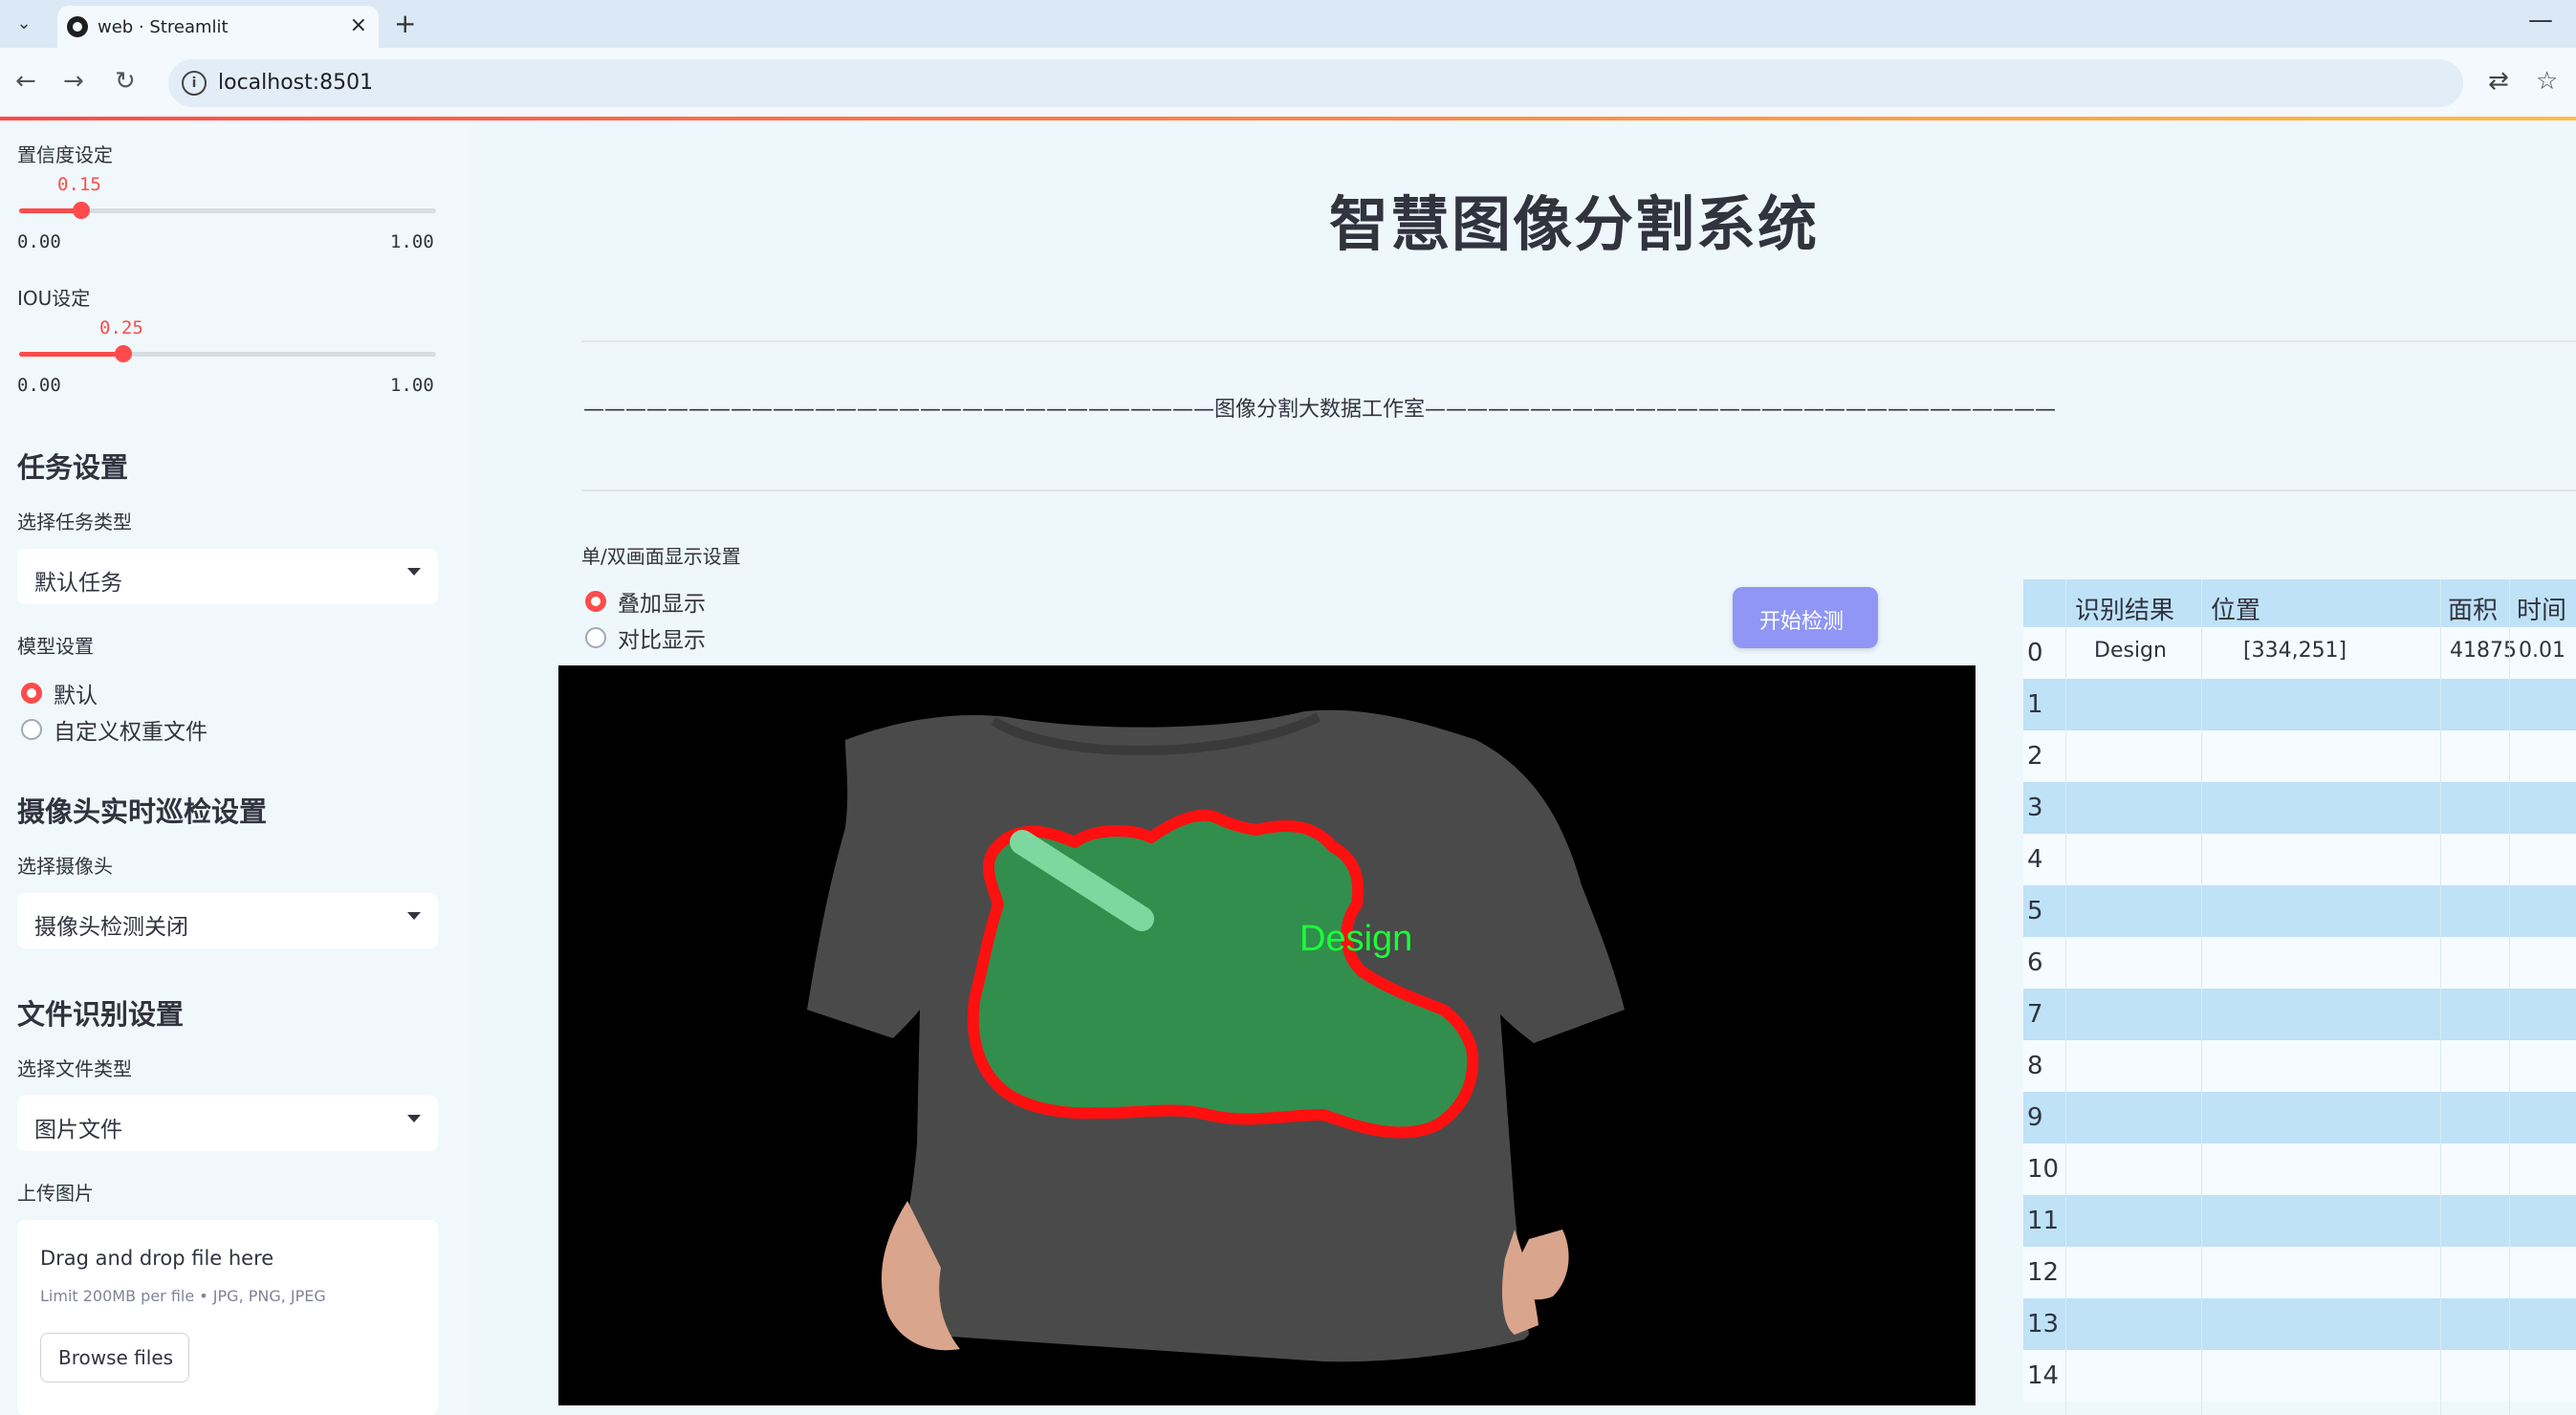 The height and width of the screenshot is (1415, 2576). What do you see at coordinates (2299, 963) in the screenshot?
I see `table-row: 6` at bounding box center [2299, 963].